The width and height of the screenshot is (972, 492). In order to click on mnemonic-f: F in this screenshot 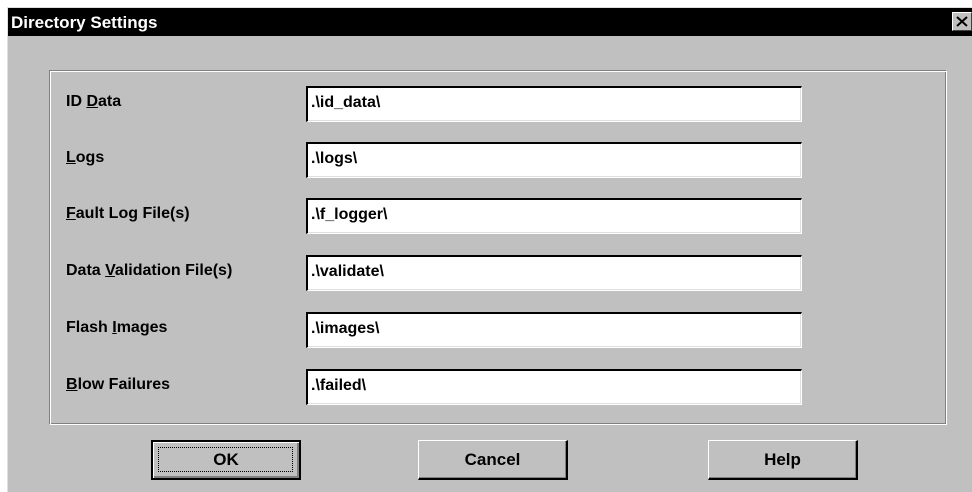, I will do `click(71, 213)`.